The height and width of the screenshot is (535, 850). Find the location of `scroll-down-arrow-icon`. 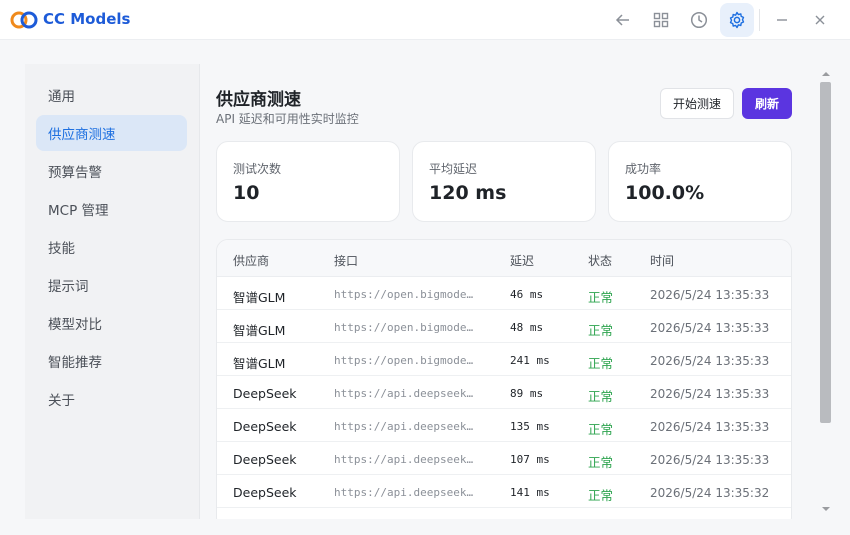

scroll-down-arrow-icon is located at coordinates (826, 509).